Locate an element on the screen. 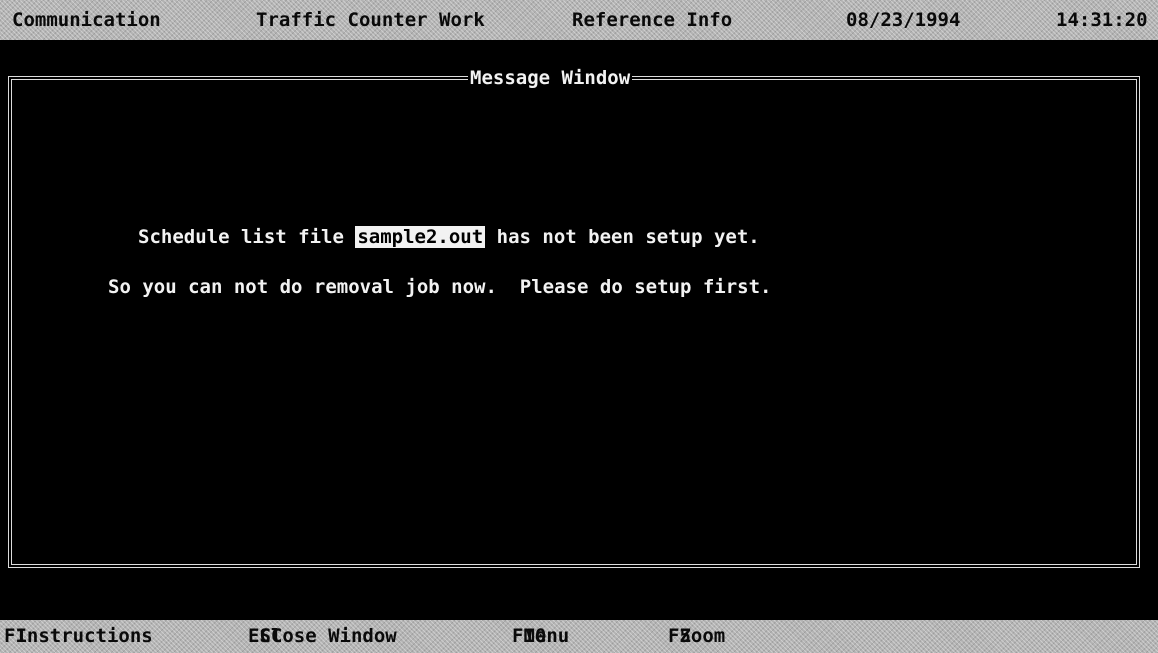 This screenshot has height=653, width=1158. filename-highlight: sample2.out is located at coordinates (420, 237).